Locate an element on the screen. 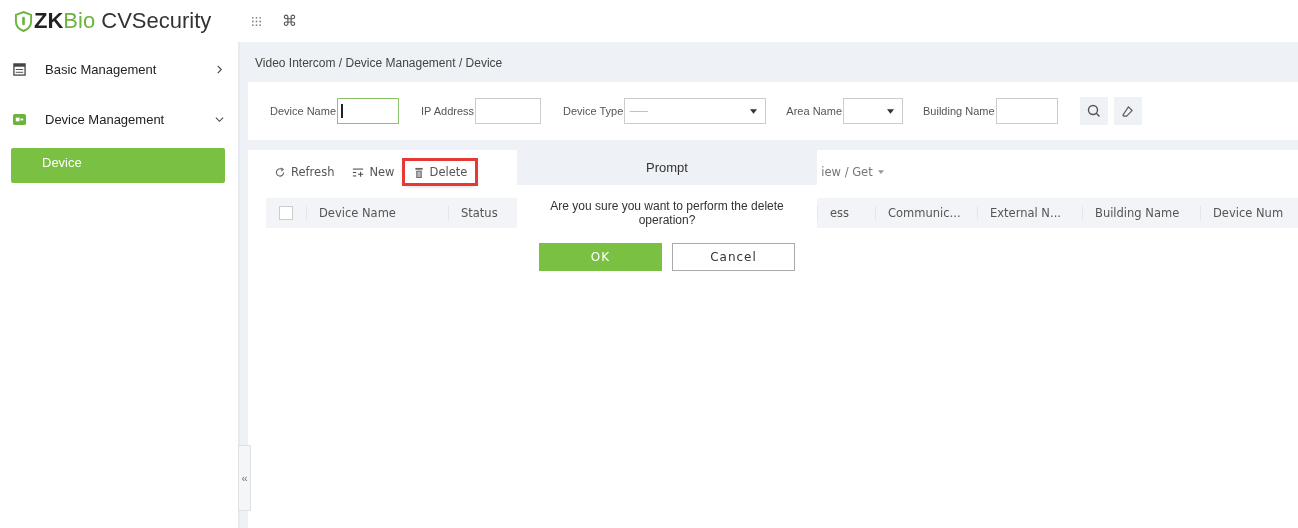 Image resolution: width=1298 pixels, height=528 pixels. sidebar-item: Device Management is located at coordinates (119, 119).